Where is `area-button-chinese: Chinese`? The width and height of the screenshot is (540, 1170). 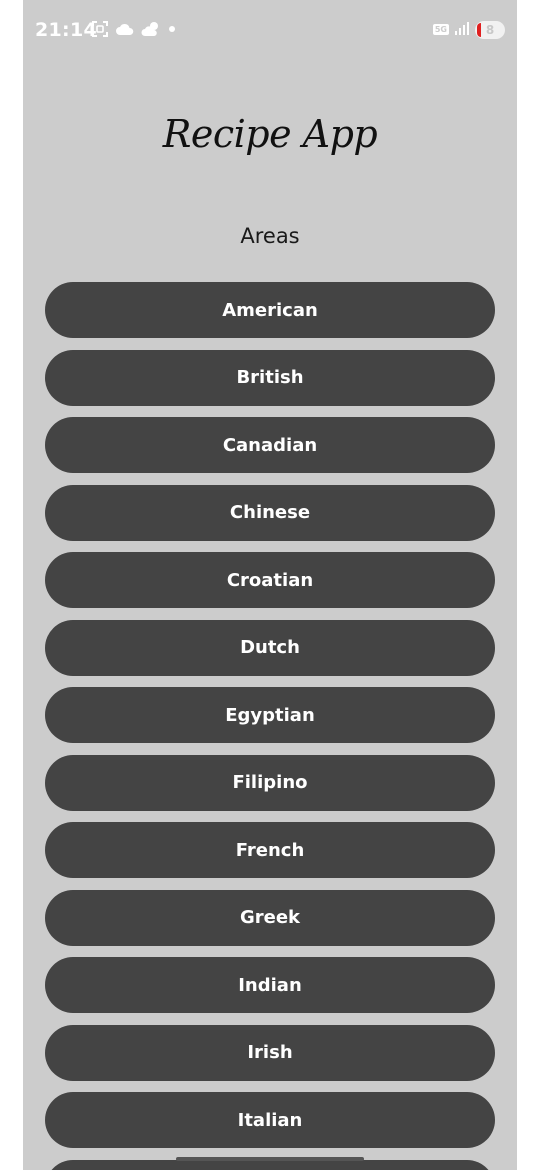
area-button-chinese: Chinese is located at coordinates (270, 512).